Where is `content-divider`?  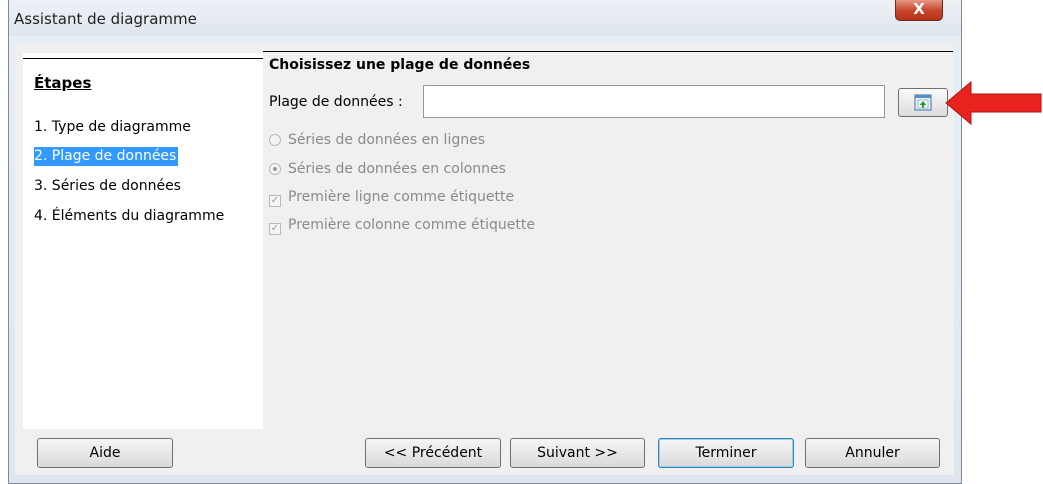
content-divider is located at coordinates (608, 51).